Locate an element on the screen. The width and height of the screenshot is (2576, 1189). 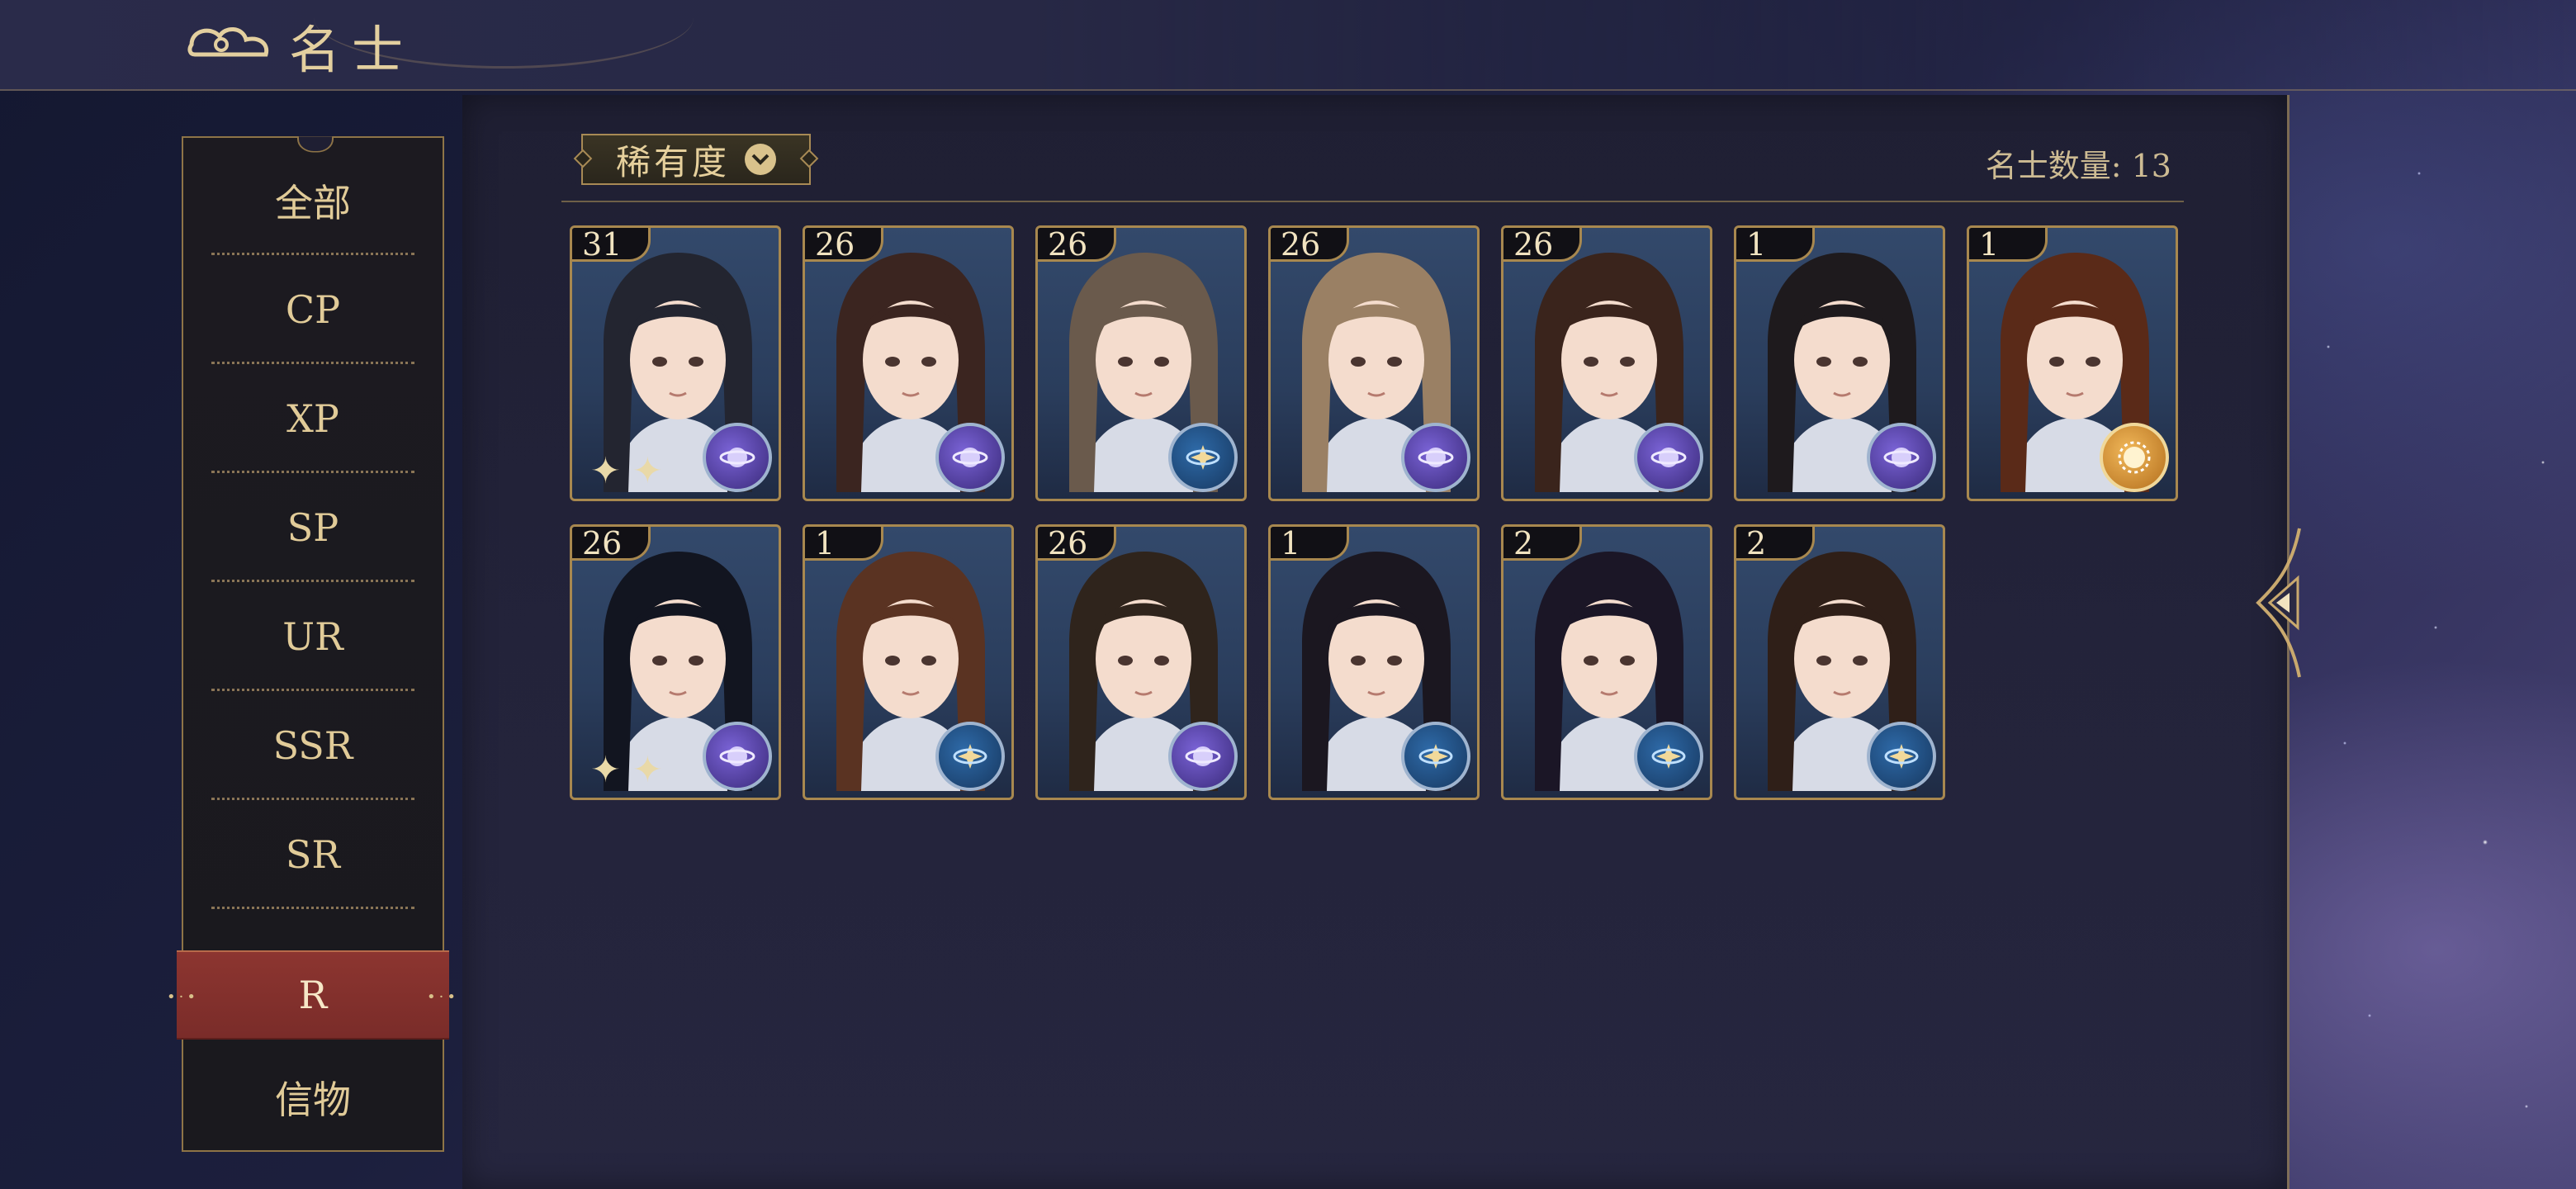
tab-all: 全部 is located at coordinates (313, 200).